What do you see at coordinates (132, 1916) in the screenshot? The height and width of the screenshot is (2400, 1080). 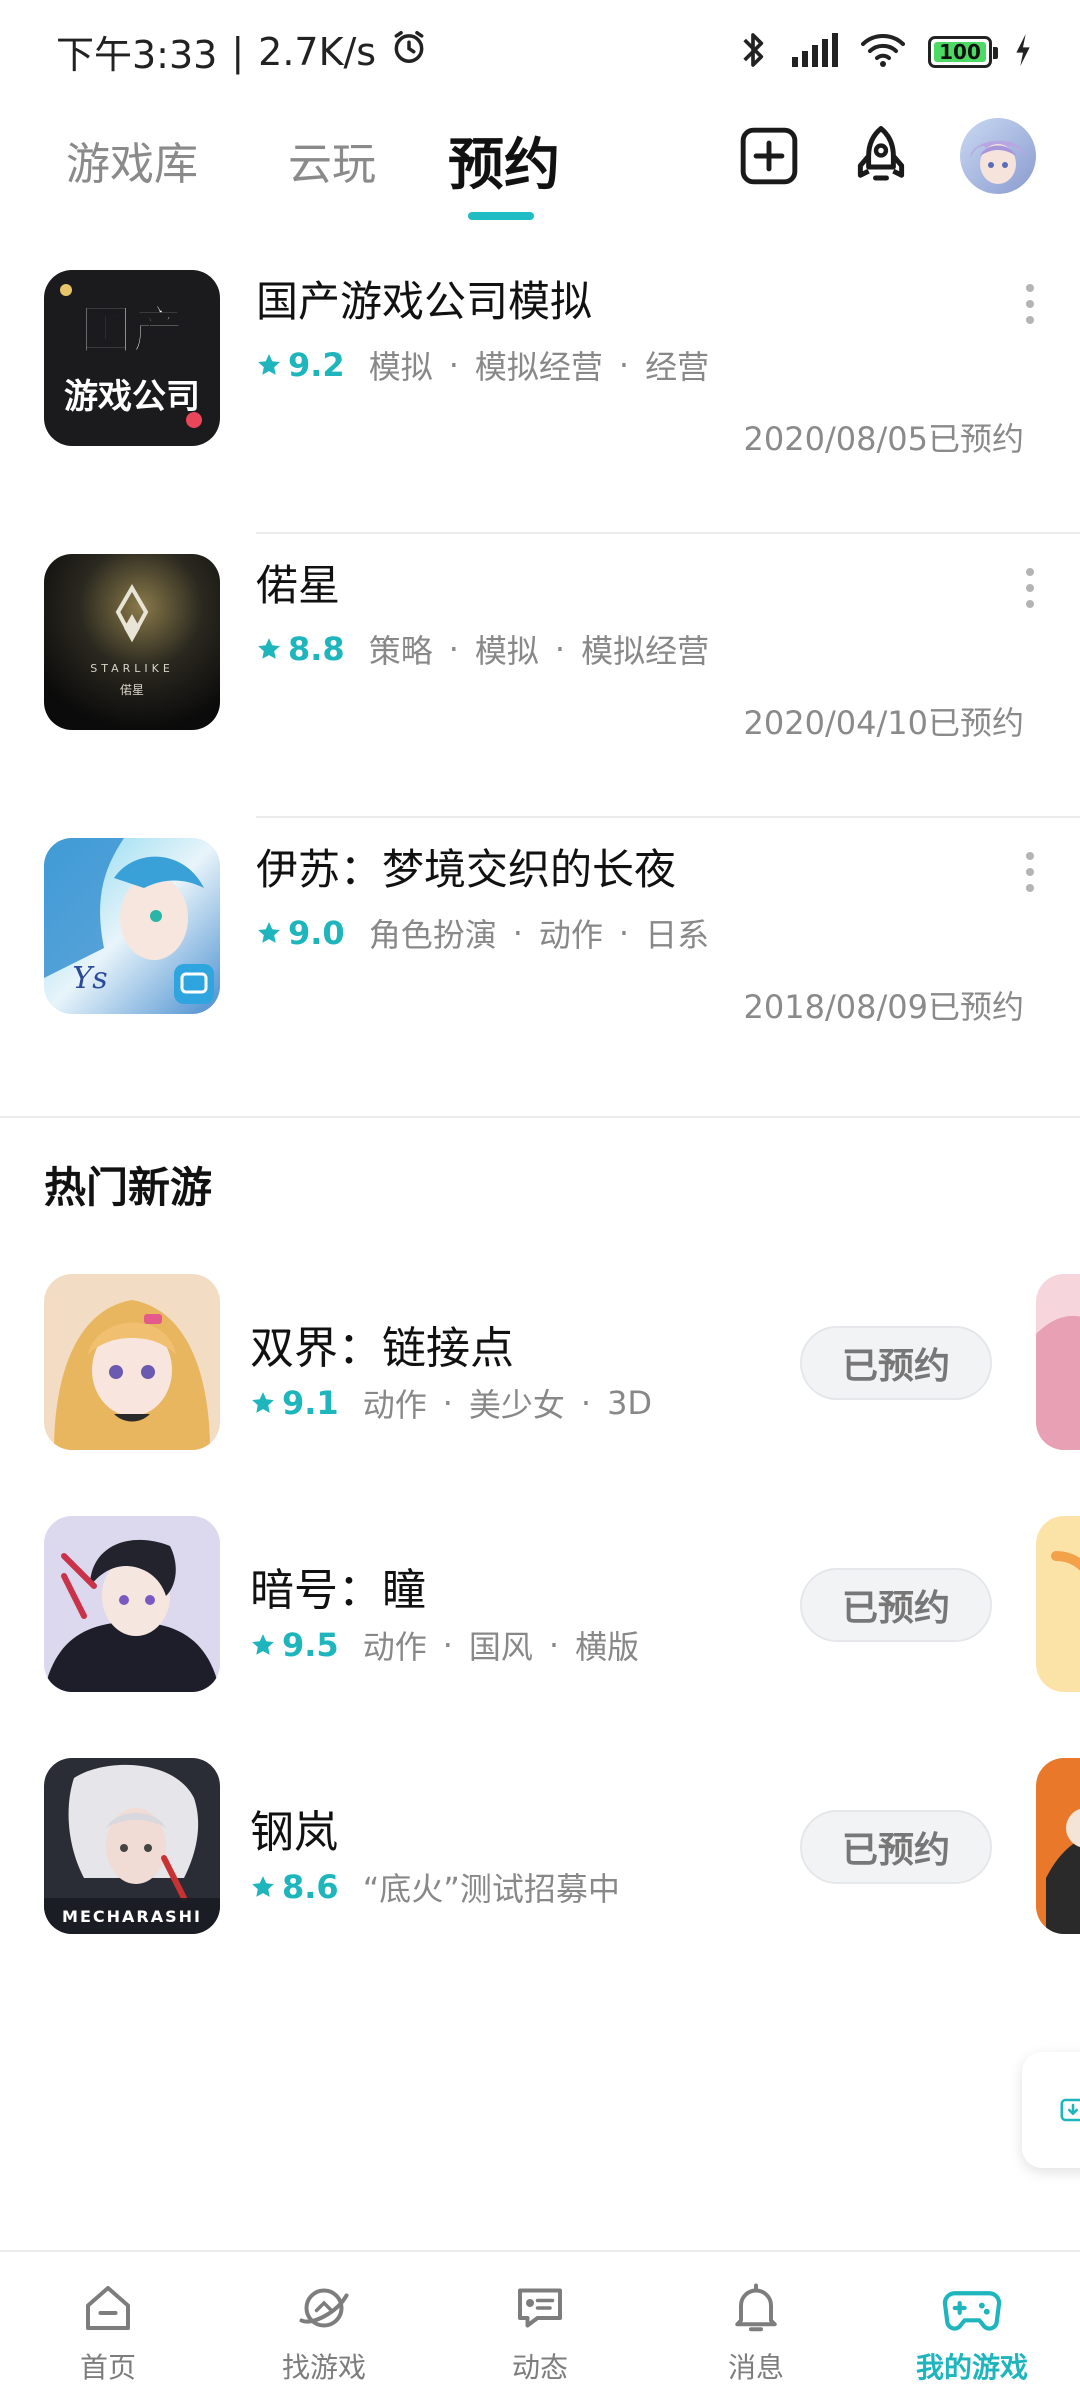 I see `game-icon-label: MECHARASHI` at bounding box center [132, 1916].